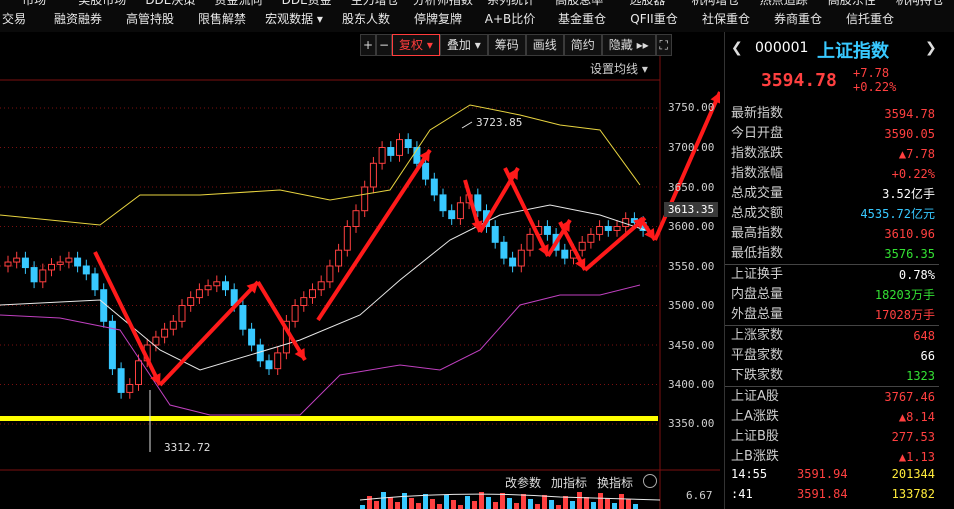 The image size is (954, 509). What do you see at coordinates (757, 153) in the screenshot?
I see `quote-row-label: 指数涨跌` at bounding box center [757, 153].